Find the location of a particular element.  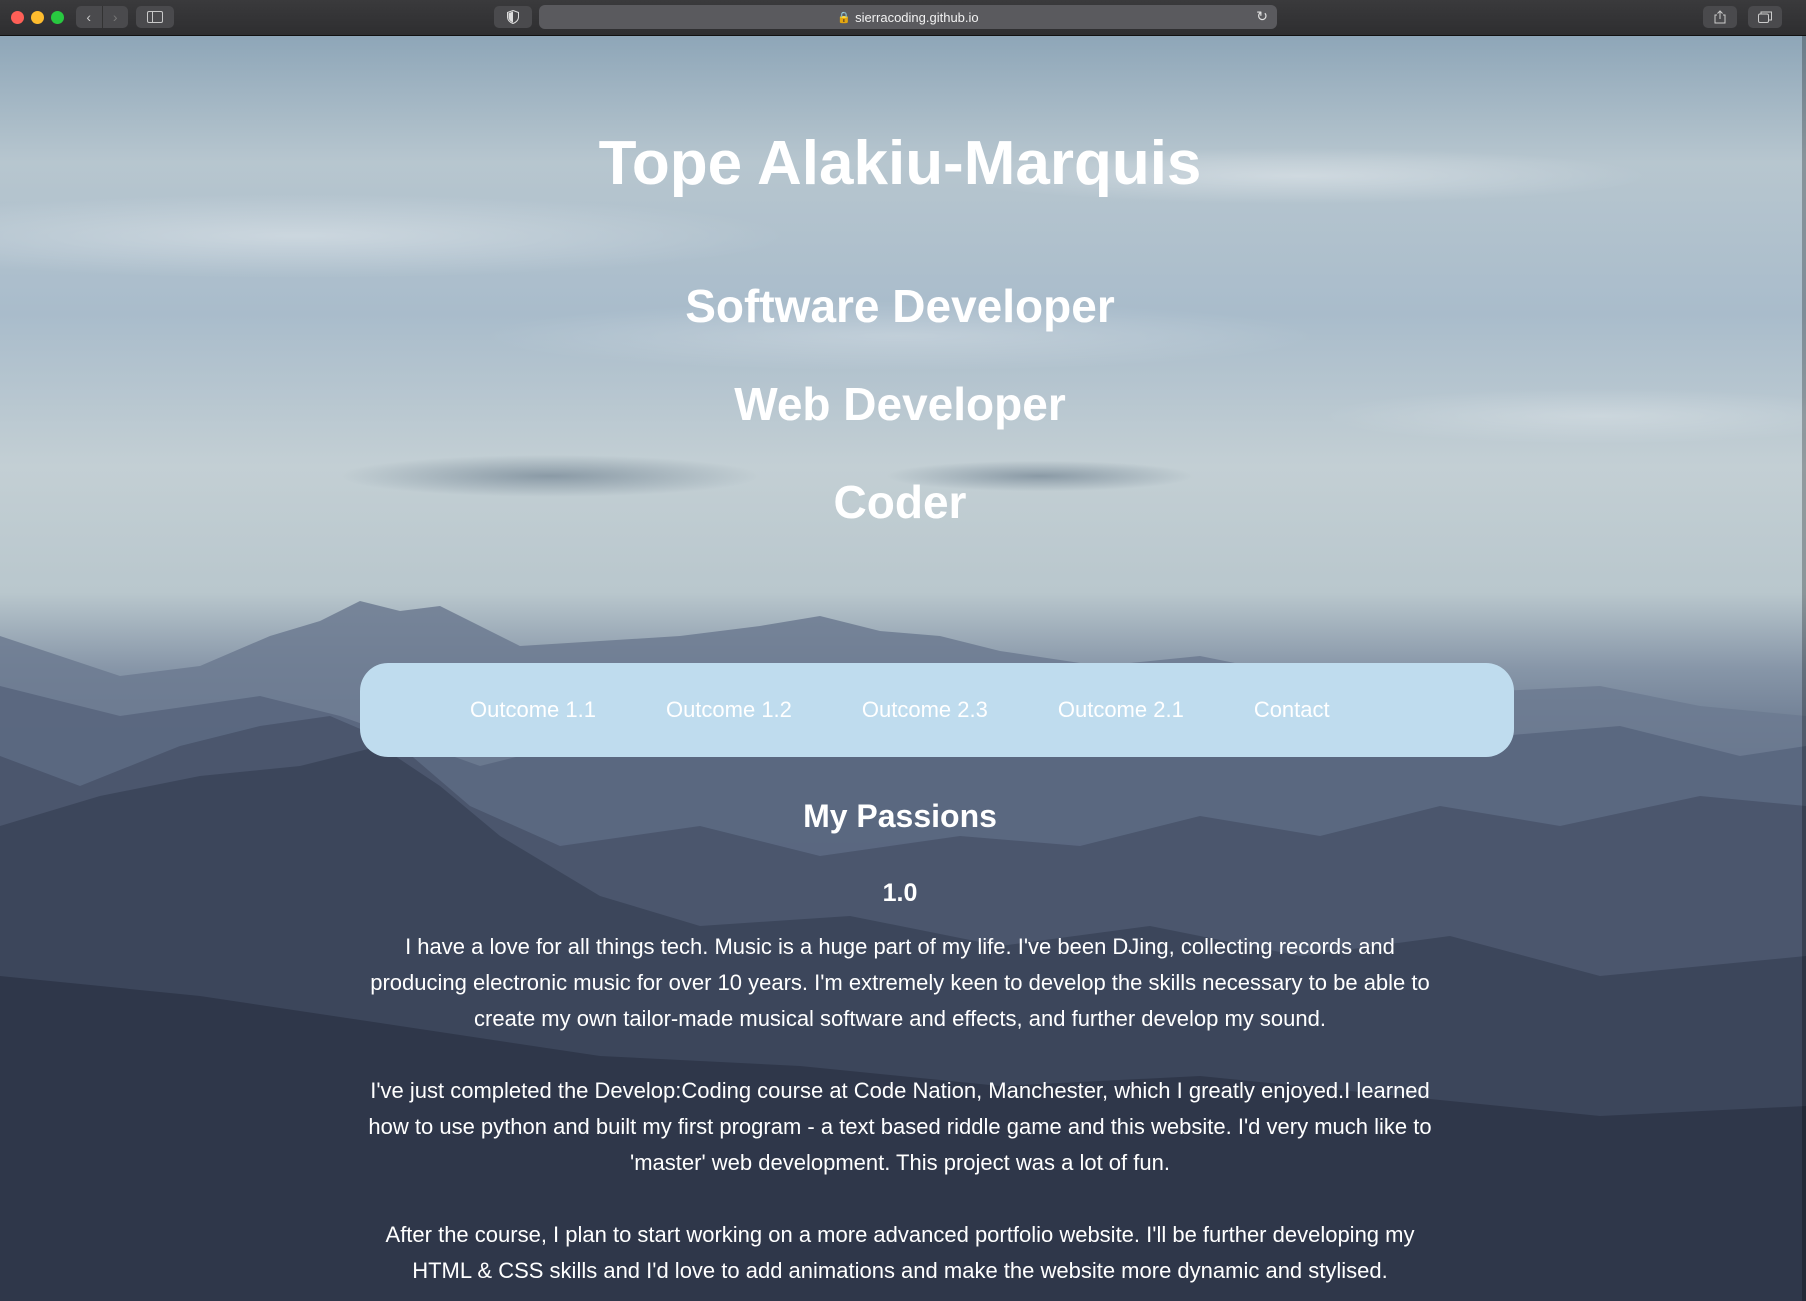

address-bar: 🔒 sierracoding.github.io ↻ is located at coordinates (908, 17).